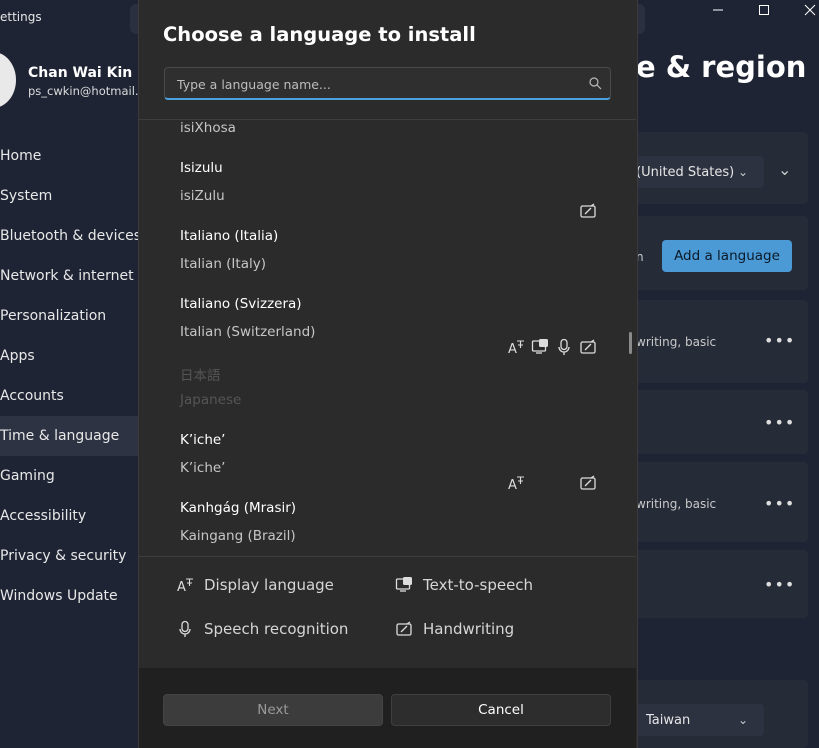 The height and width of the screenshot is (748, 819). Describe the element at coordinates (810, 10) in the screenshot. I see `close-icon` at that location.